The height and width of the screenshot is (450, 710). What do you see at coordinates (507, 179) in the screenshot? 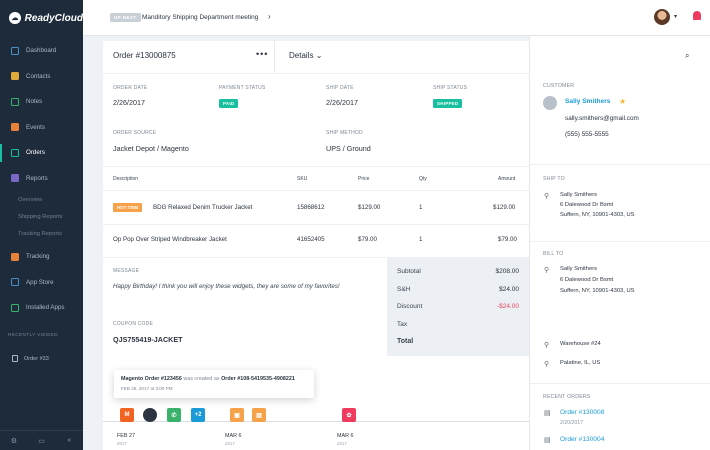
I see `column-header-amount: Amount` at bounding box center [507, 179].